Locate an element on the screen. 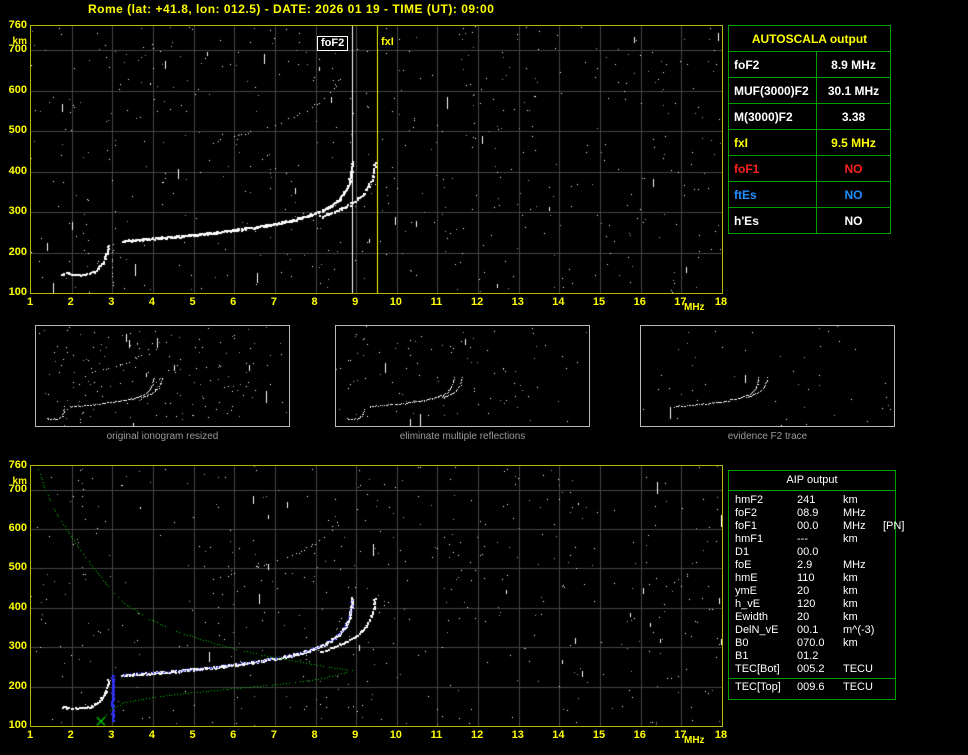  aip-value: --- is located at coordinates (802, 539).